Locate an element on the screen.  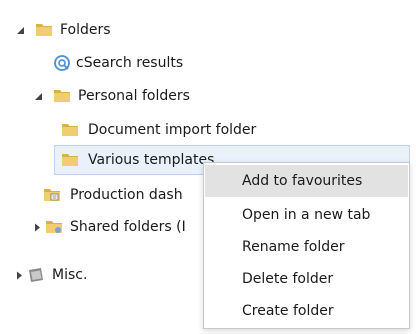
menu-item-add-to-favourites: Add to favourites is located at coordinates (306, 181).